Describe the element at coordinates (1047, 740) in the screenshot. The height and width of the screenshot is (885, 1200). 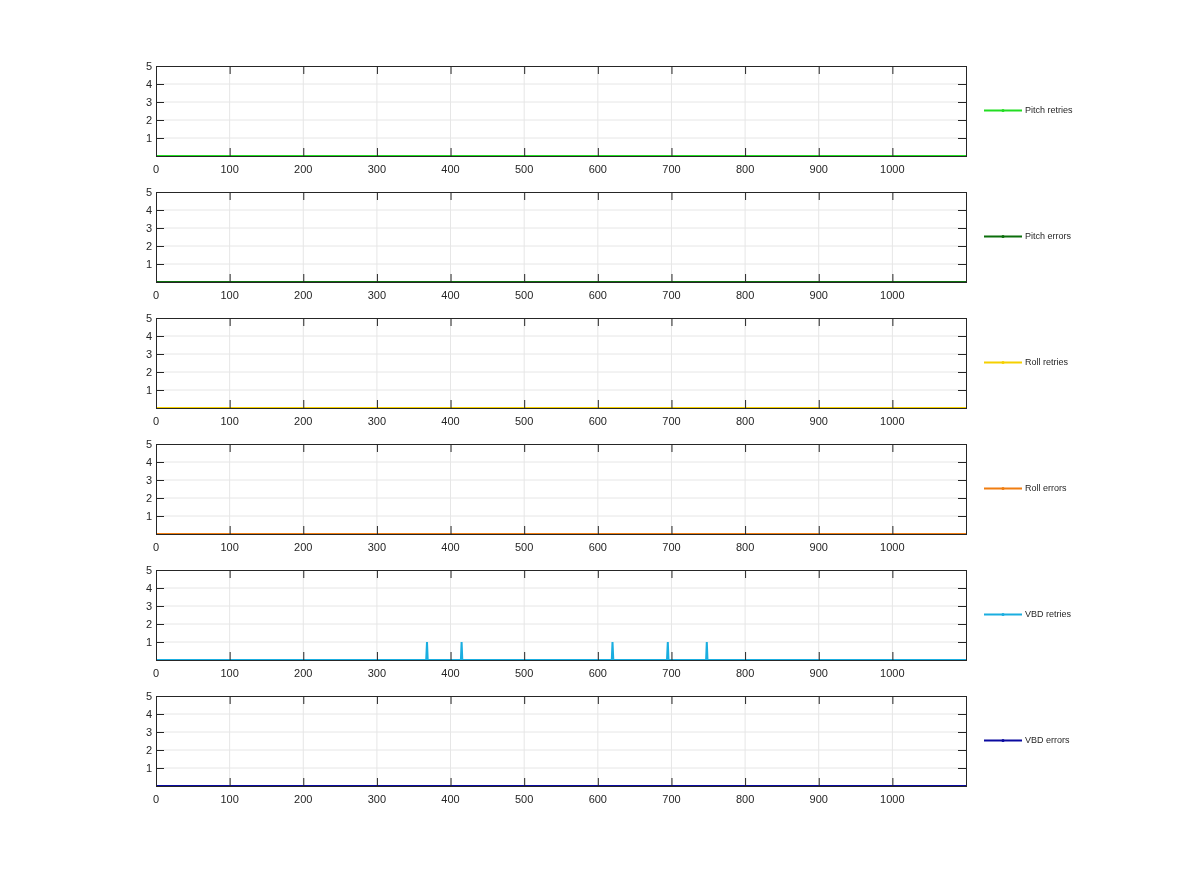
I see `legend-label: VBD errors` at that location.